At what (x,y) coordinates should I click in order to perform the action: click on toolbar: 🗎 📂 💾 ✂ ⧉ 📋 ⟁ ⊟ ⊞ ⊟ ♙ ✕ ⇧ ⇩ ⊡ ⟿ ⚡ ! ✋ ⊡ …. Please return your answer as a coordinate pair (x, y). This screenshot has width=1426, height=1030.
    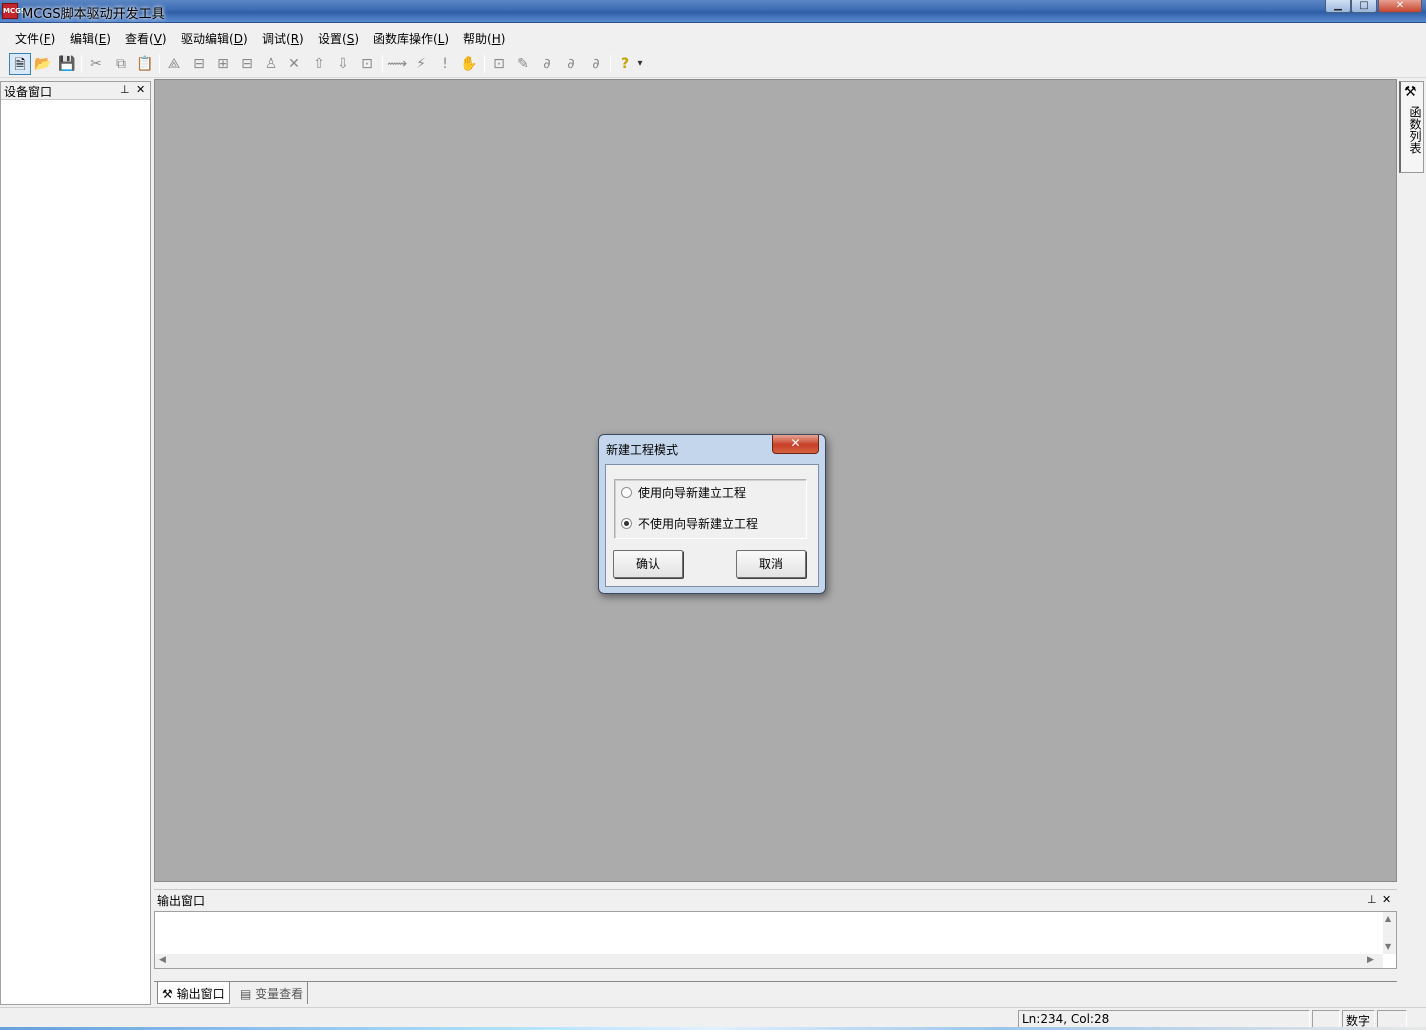
    Looking at the image, I should click on (713, 64).